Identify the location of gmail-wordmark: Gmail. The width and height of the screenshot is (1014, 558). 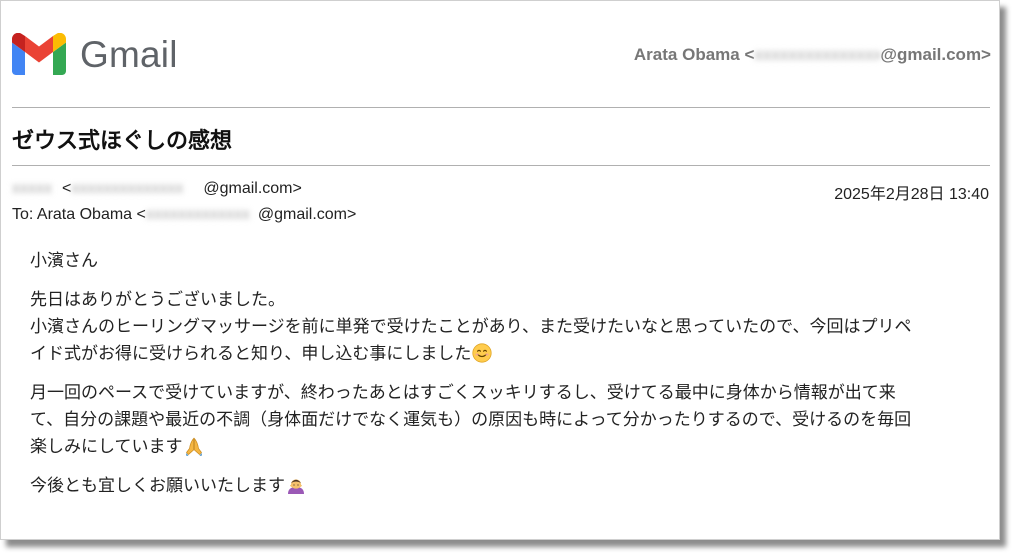
(129, 54).